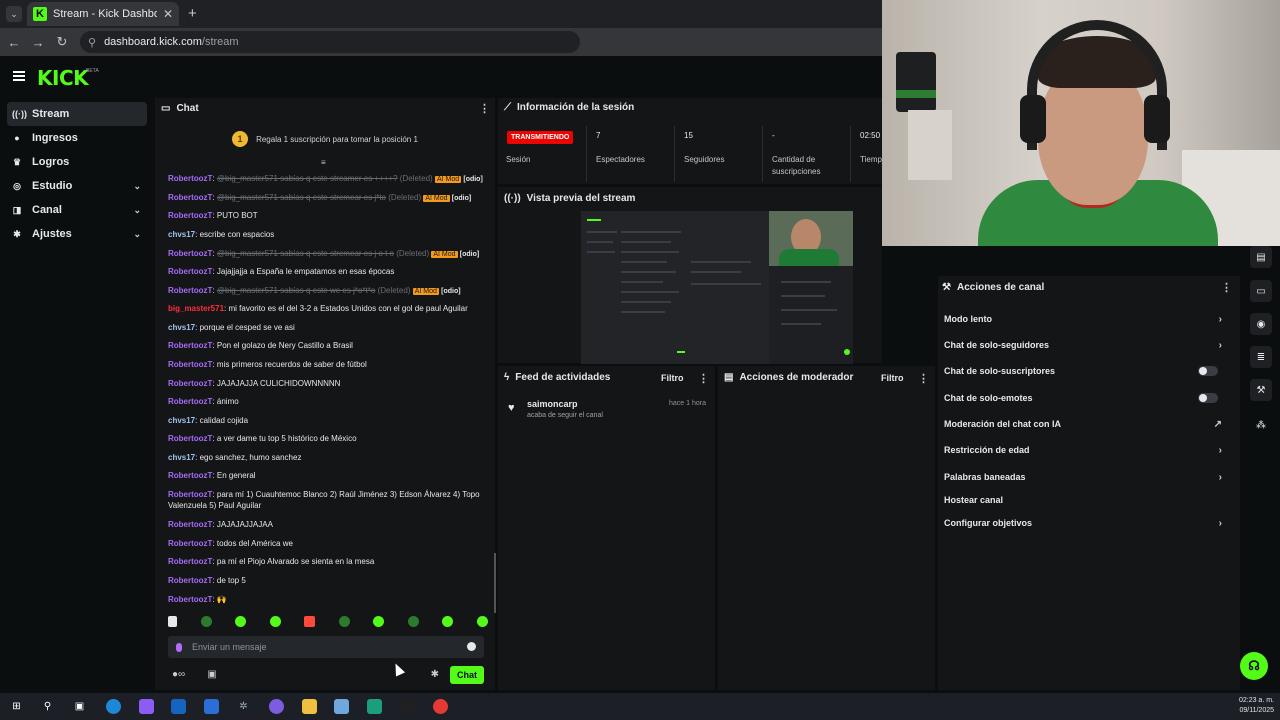 The image size is (1280, 720). I want to click on action-banned-words: Palabras baneadas ›, so click(1089, 477).